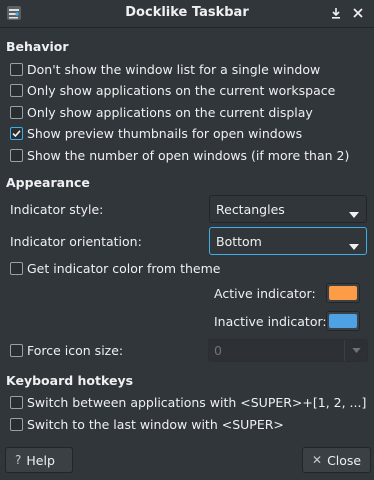  What do you see at coordinates (288, 209) in the screenshot?
I see `indicator-style-dropdown: Rectangles` at bounding box center [288, 209].